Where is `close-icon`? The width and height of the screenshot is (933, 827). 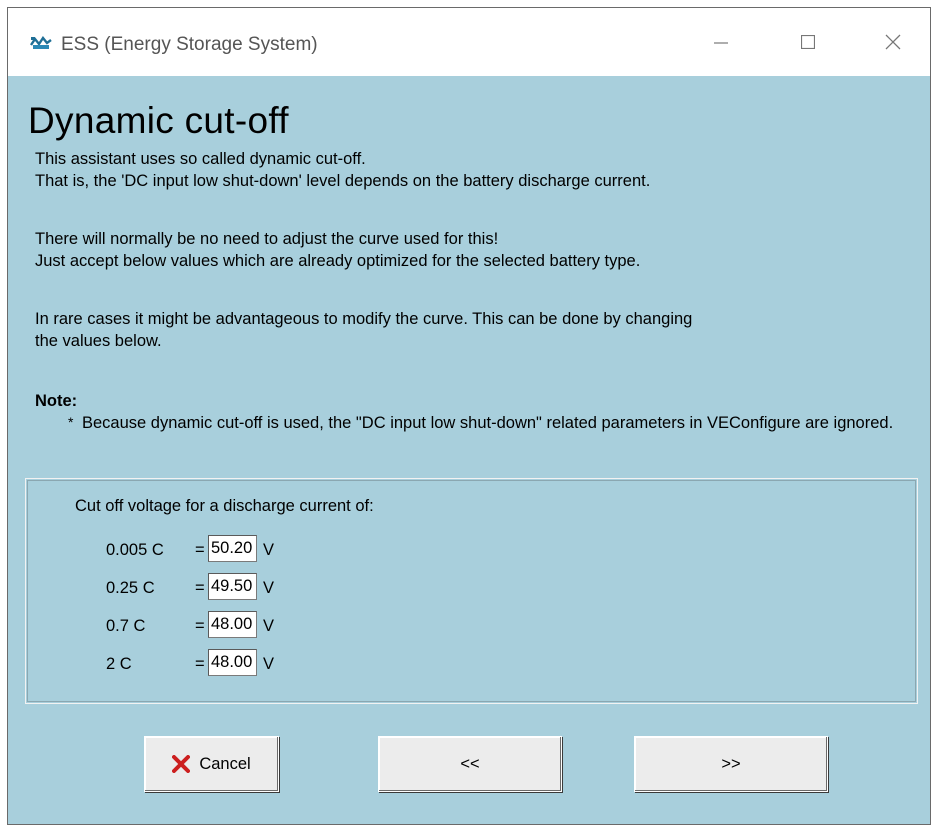 close-icon is located at coordinates (893, 42).